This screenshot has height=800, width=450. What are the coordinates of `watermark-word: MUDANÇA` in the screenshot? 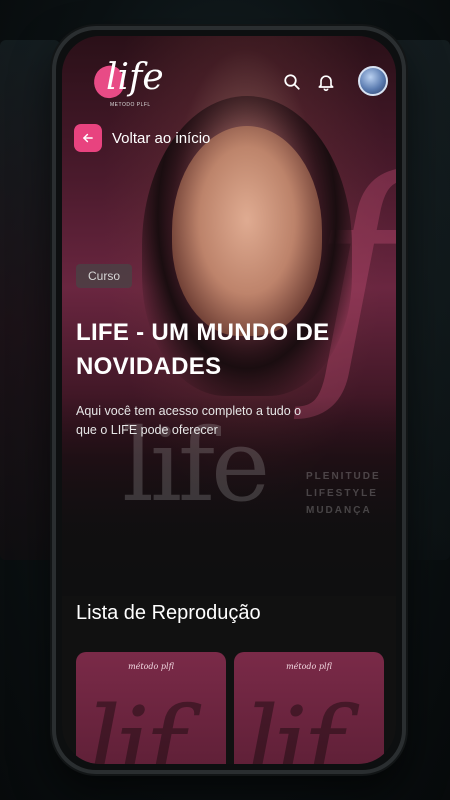 It's located at (339, 510).